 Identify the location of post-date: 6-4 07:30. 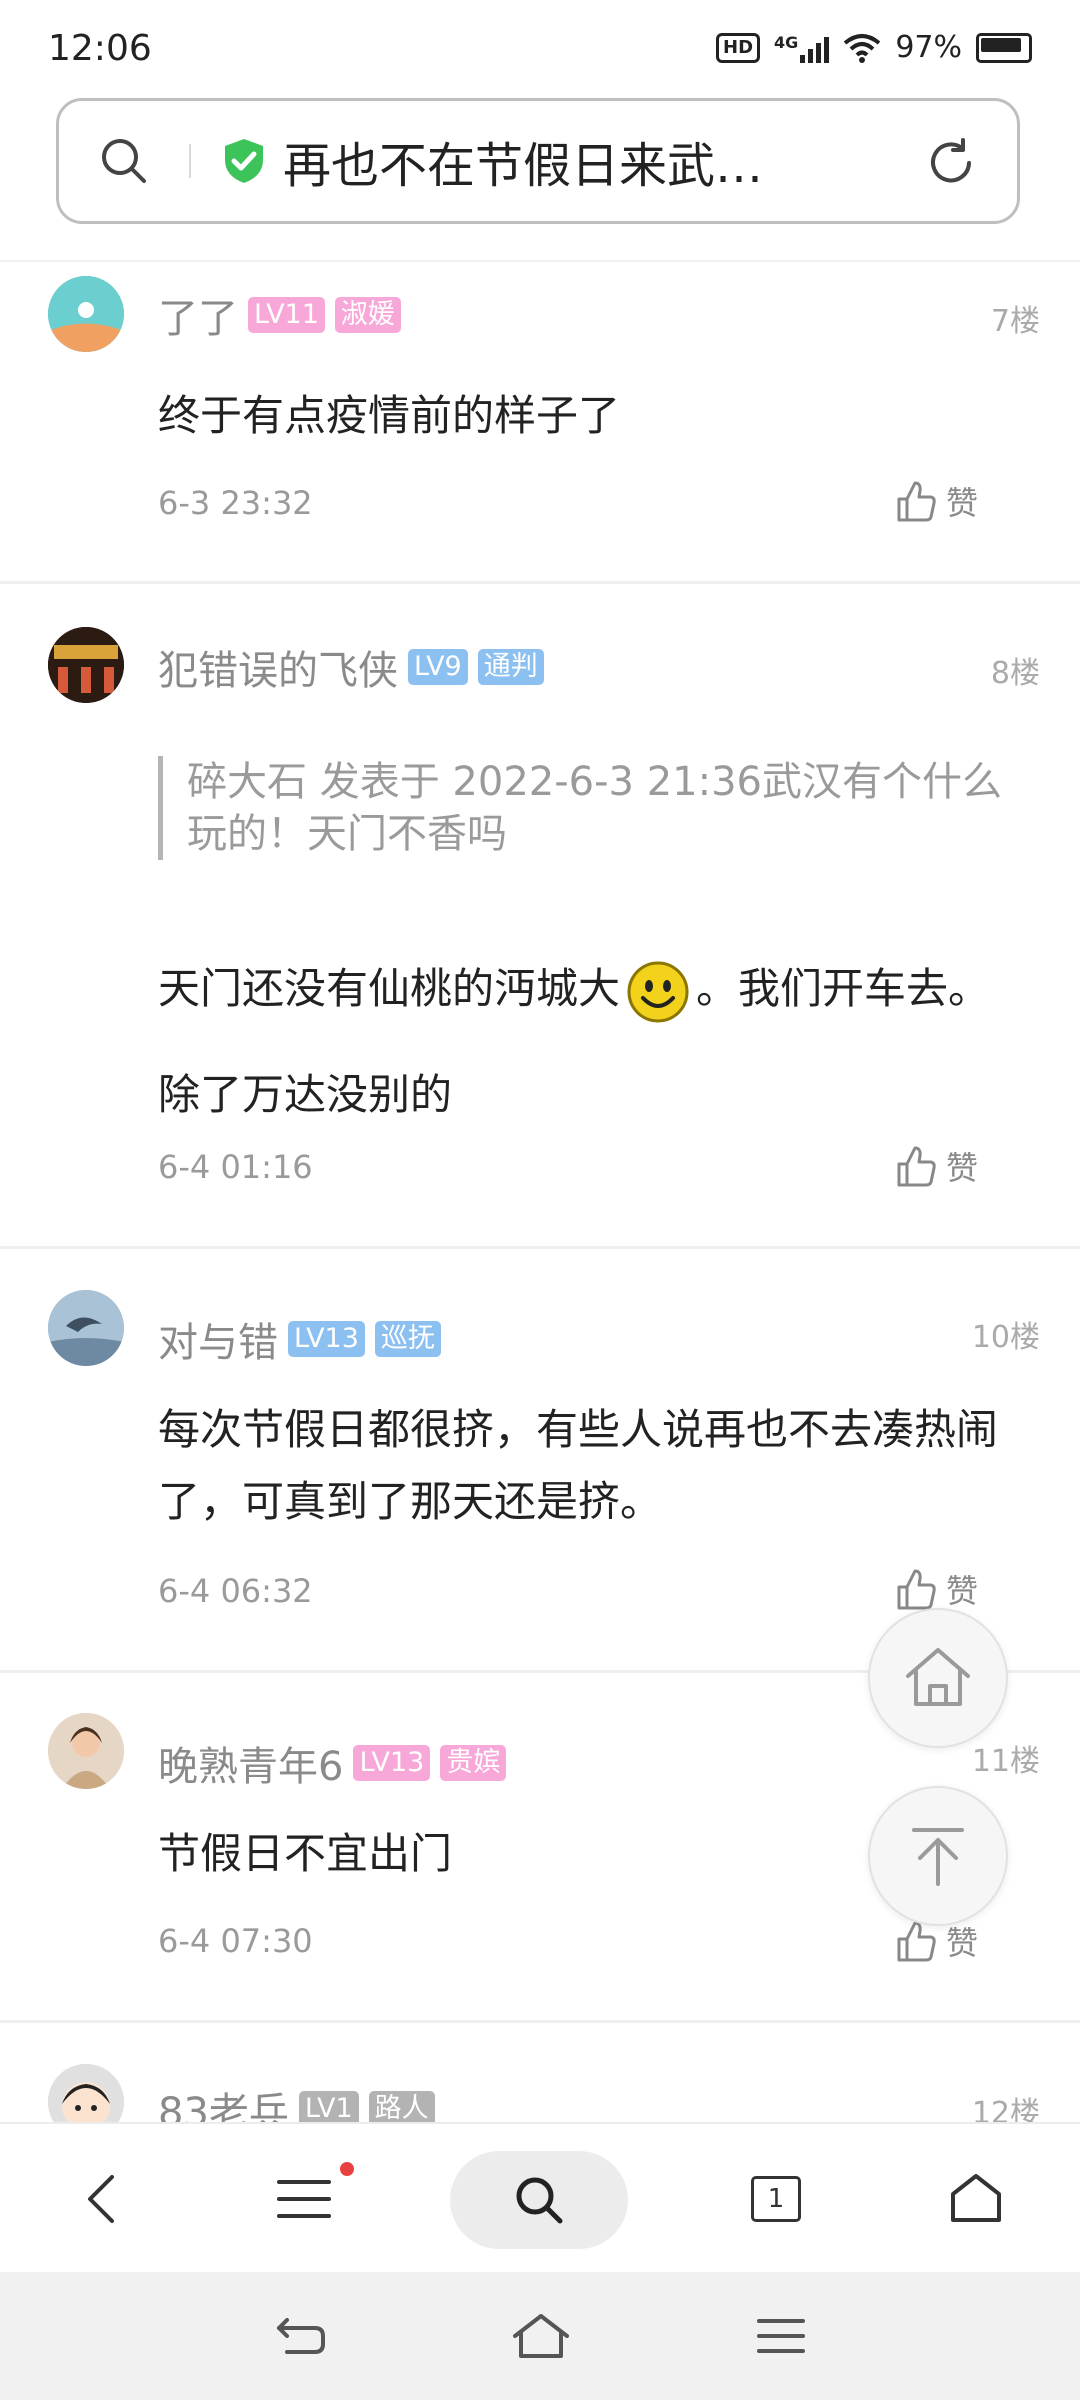
(235, 1941).